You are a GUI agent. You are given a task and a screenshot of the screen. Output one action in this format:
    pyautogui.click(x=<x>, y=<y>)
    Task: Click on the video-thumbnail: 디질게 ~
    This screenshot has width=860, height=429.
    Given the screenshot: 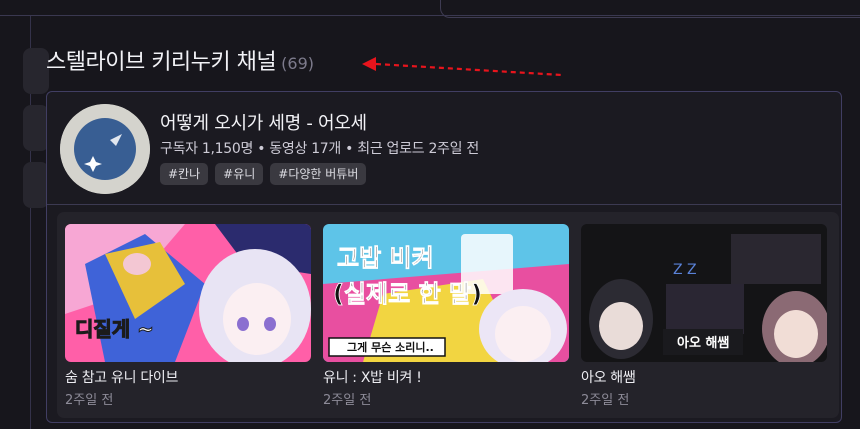 What is the action you would take?
    pyautogui.click(x=188, y=293)
    